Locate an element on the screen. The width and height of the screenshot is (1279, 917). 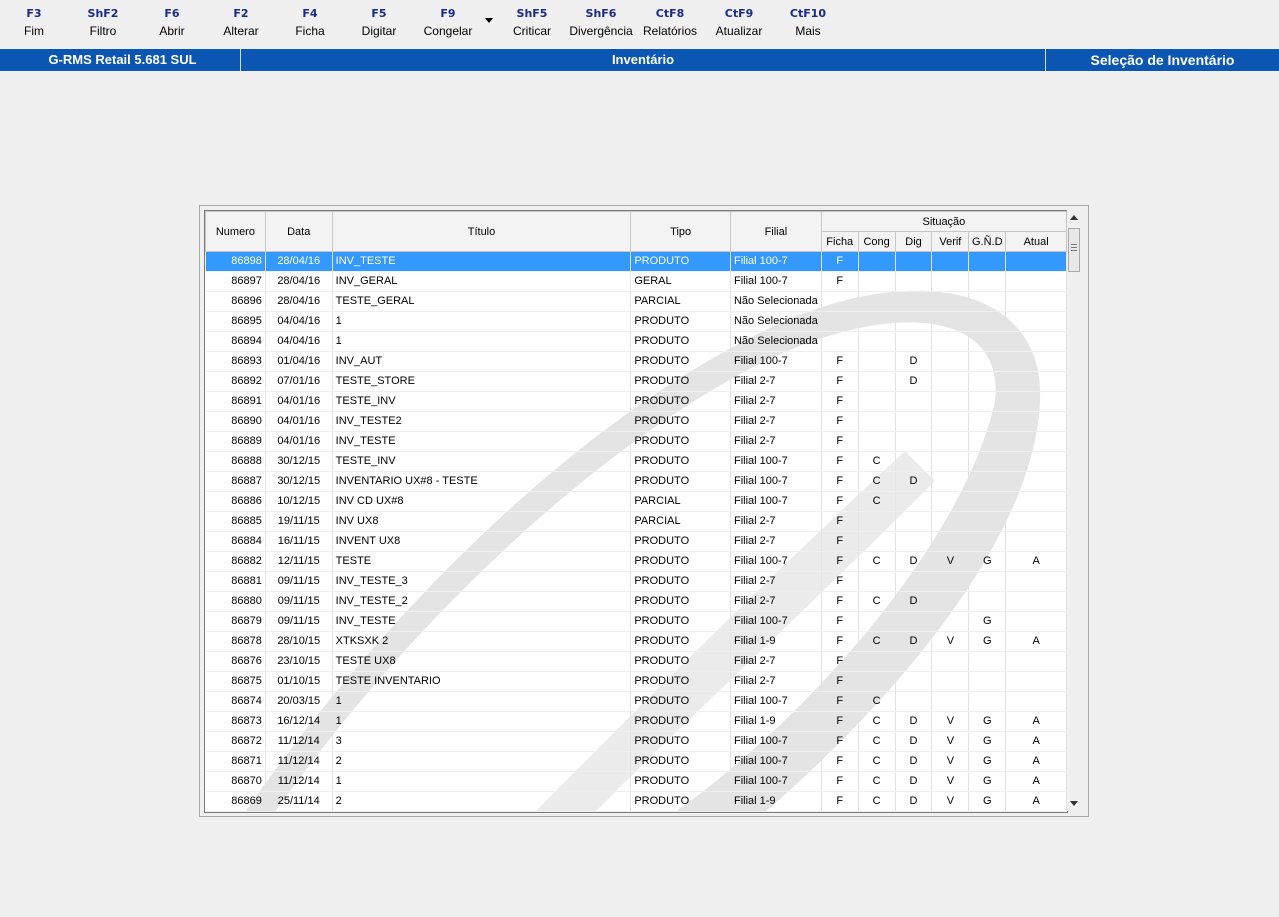
table-row: 86876 23/10/15 TESTE UX8 PRODUTO Filial 2-7 F is located at coordinates (636, 661).